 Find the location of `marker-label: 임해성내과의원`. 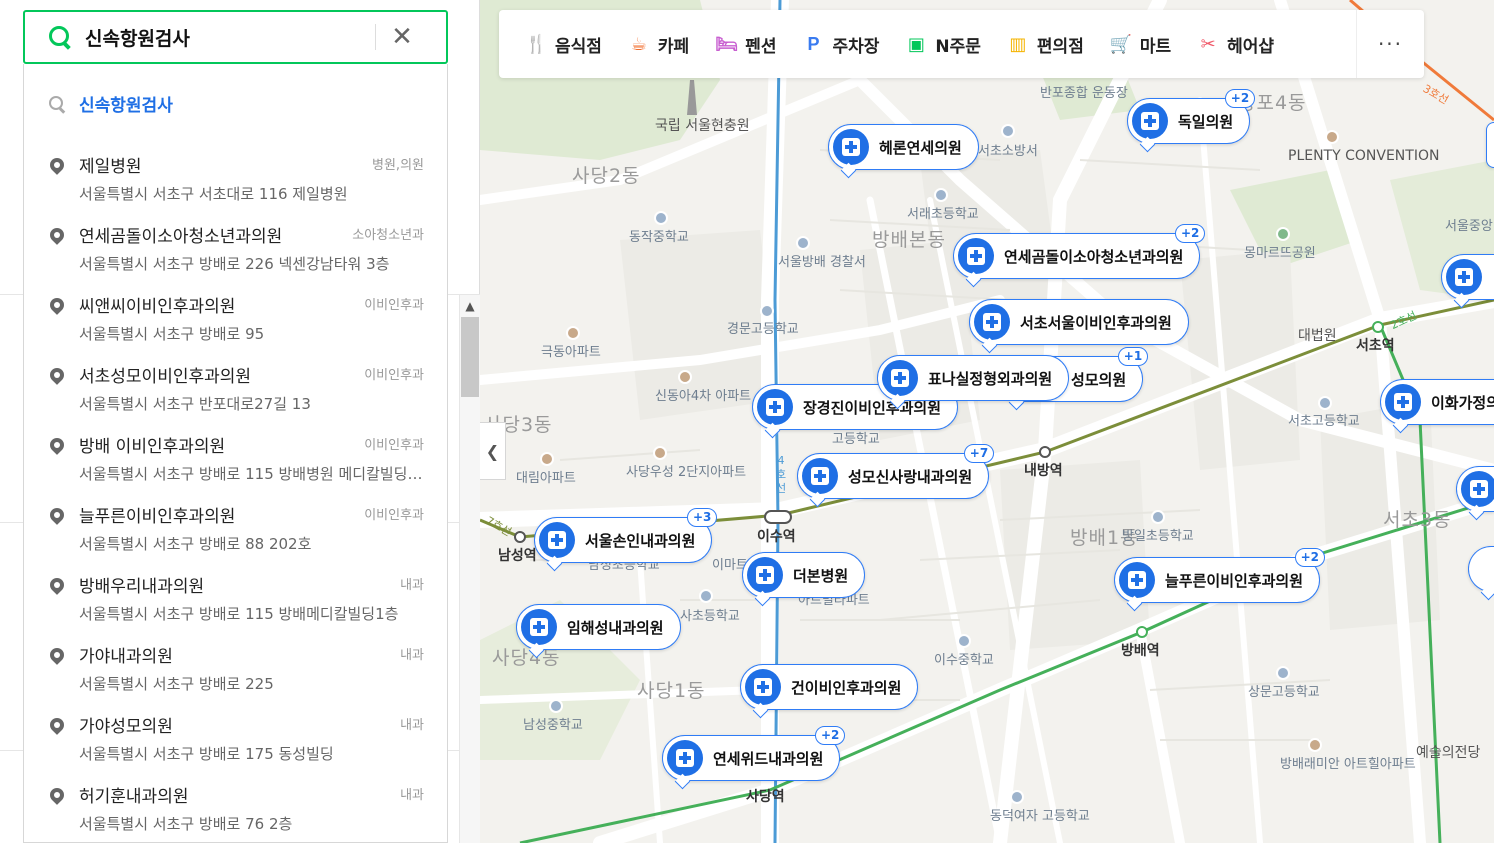

marker-label: 임해성내과의원 is located at coordinates (615, 627).